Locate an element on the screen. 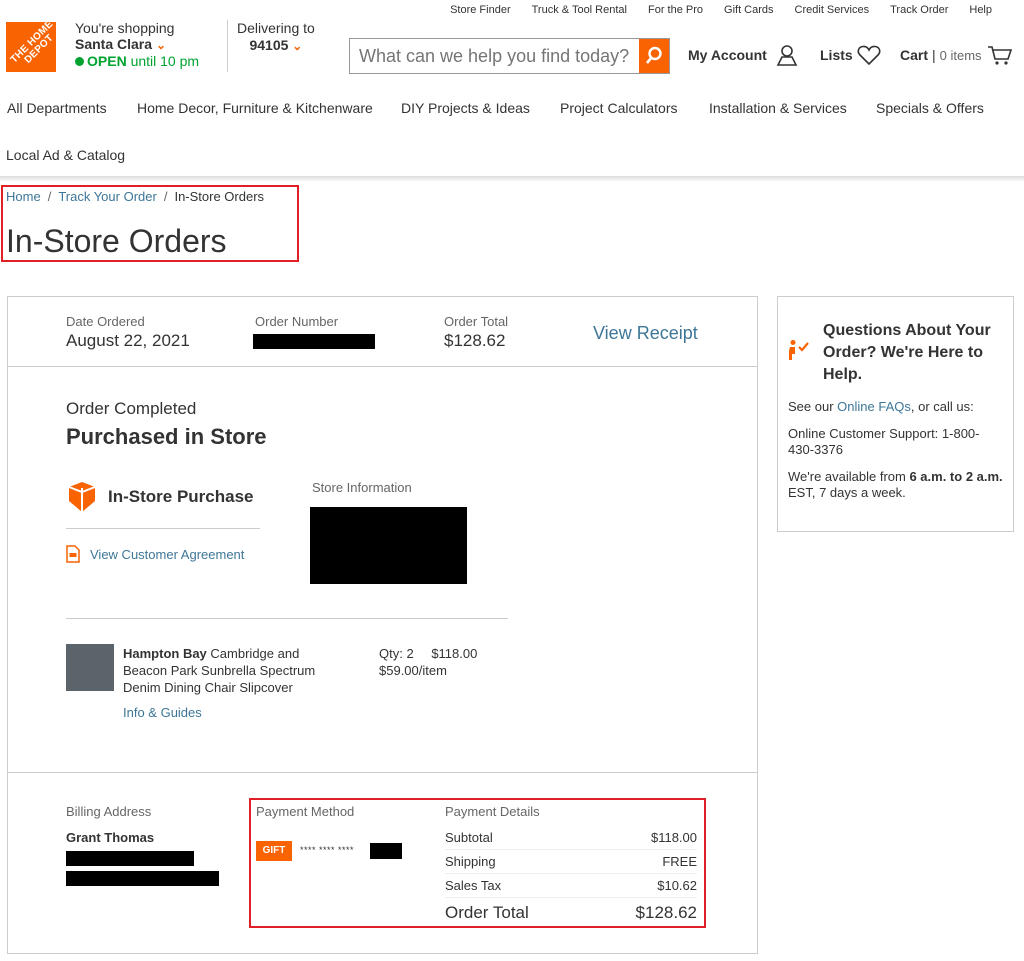 The height and width of the screenshot is (961, 1024). nav-specials-offers: Specials & Offers is located at coordinates (930, 108).